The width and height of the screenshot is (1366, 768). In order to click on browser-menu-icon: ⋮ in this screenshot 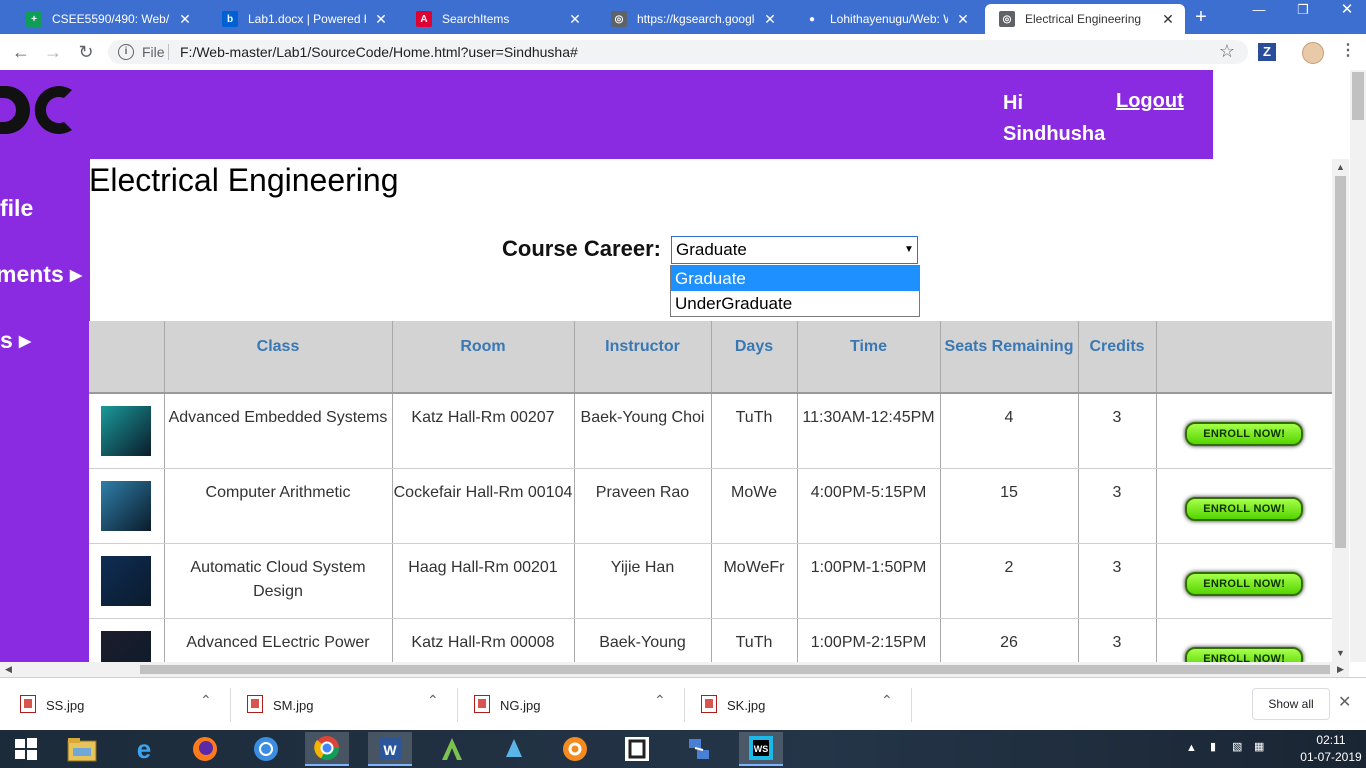, I will do `click(1348, 50)`.